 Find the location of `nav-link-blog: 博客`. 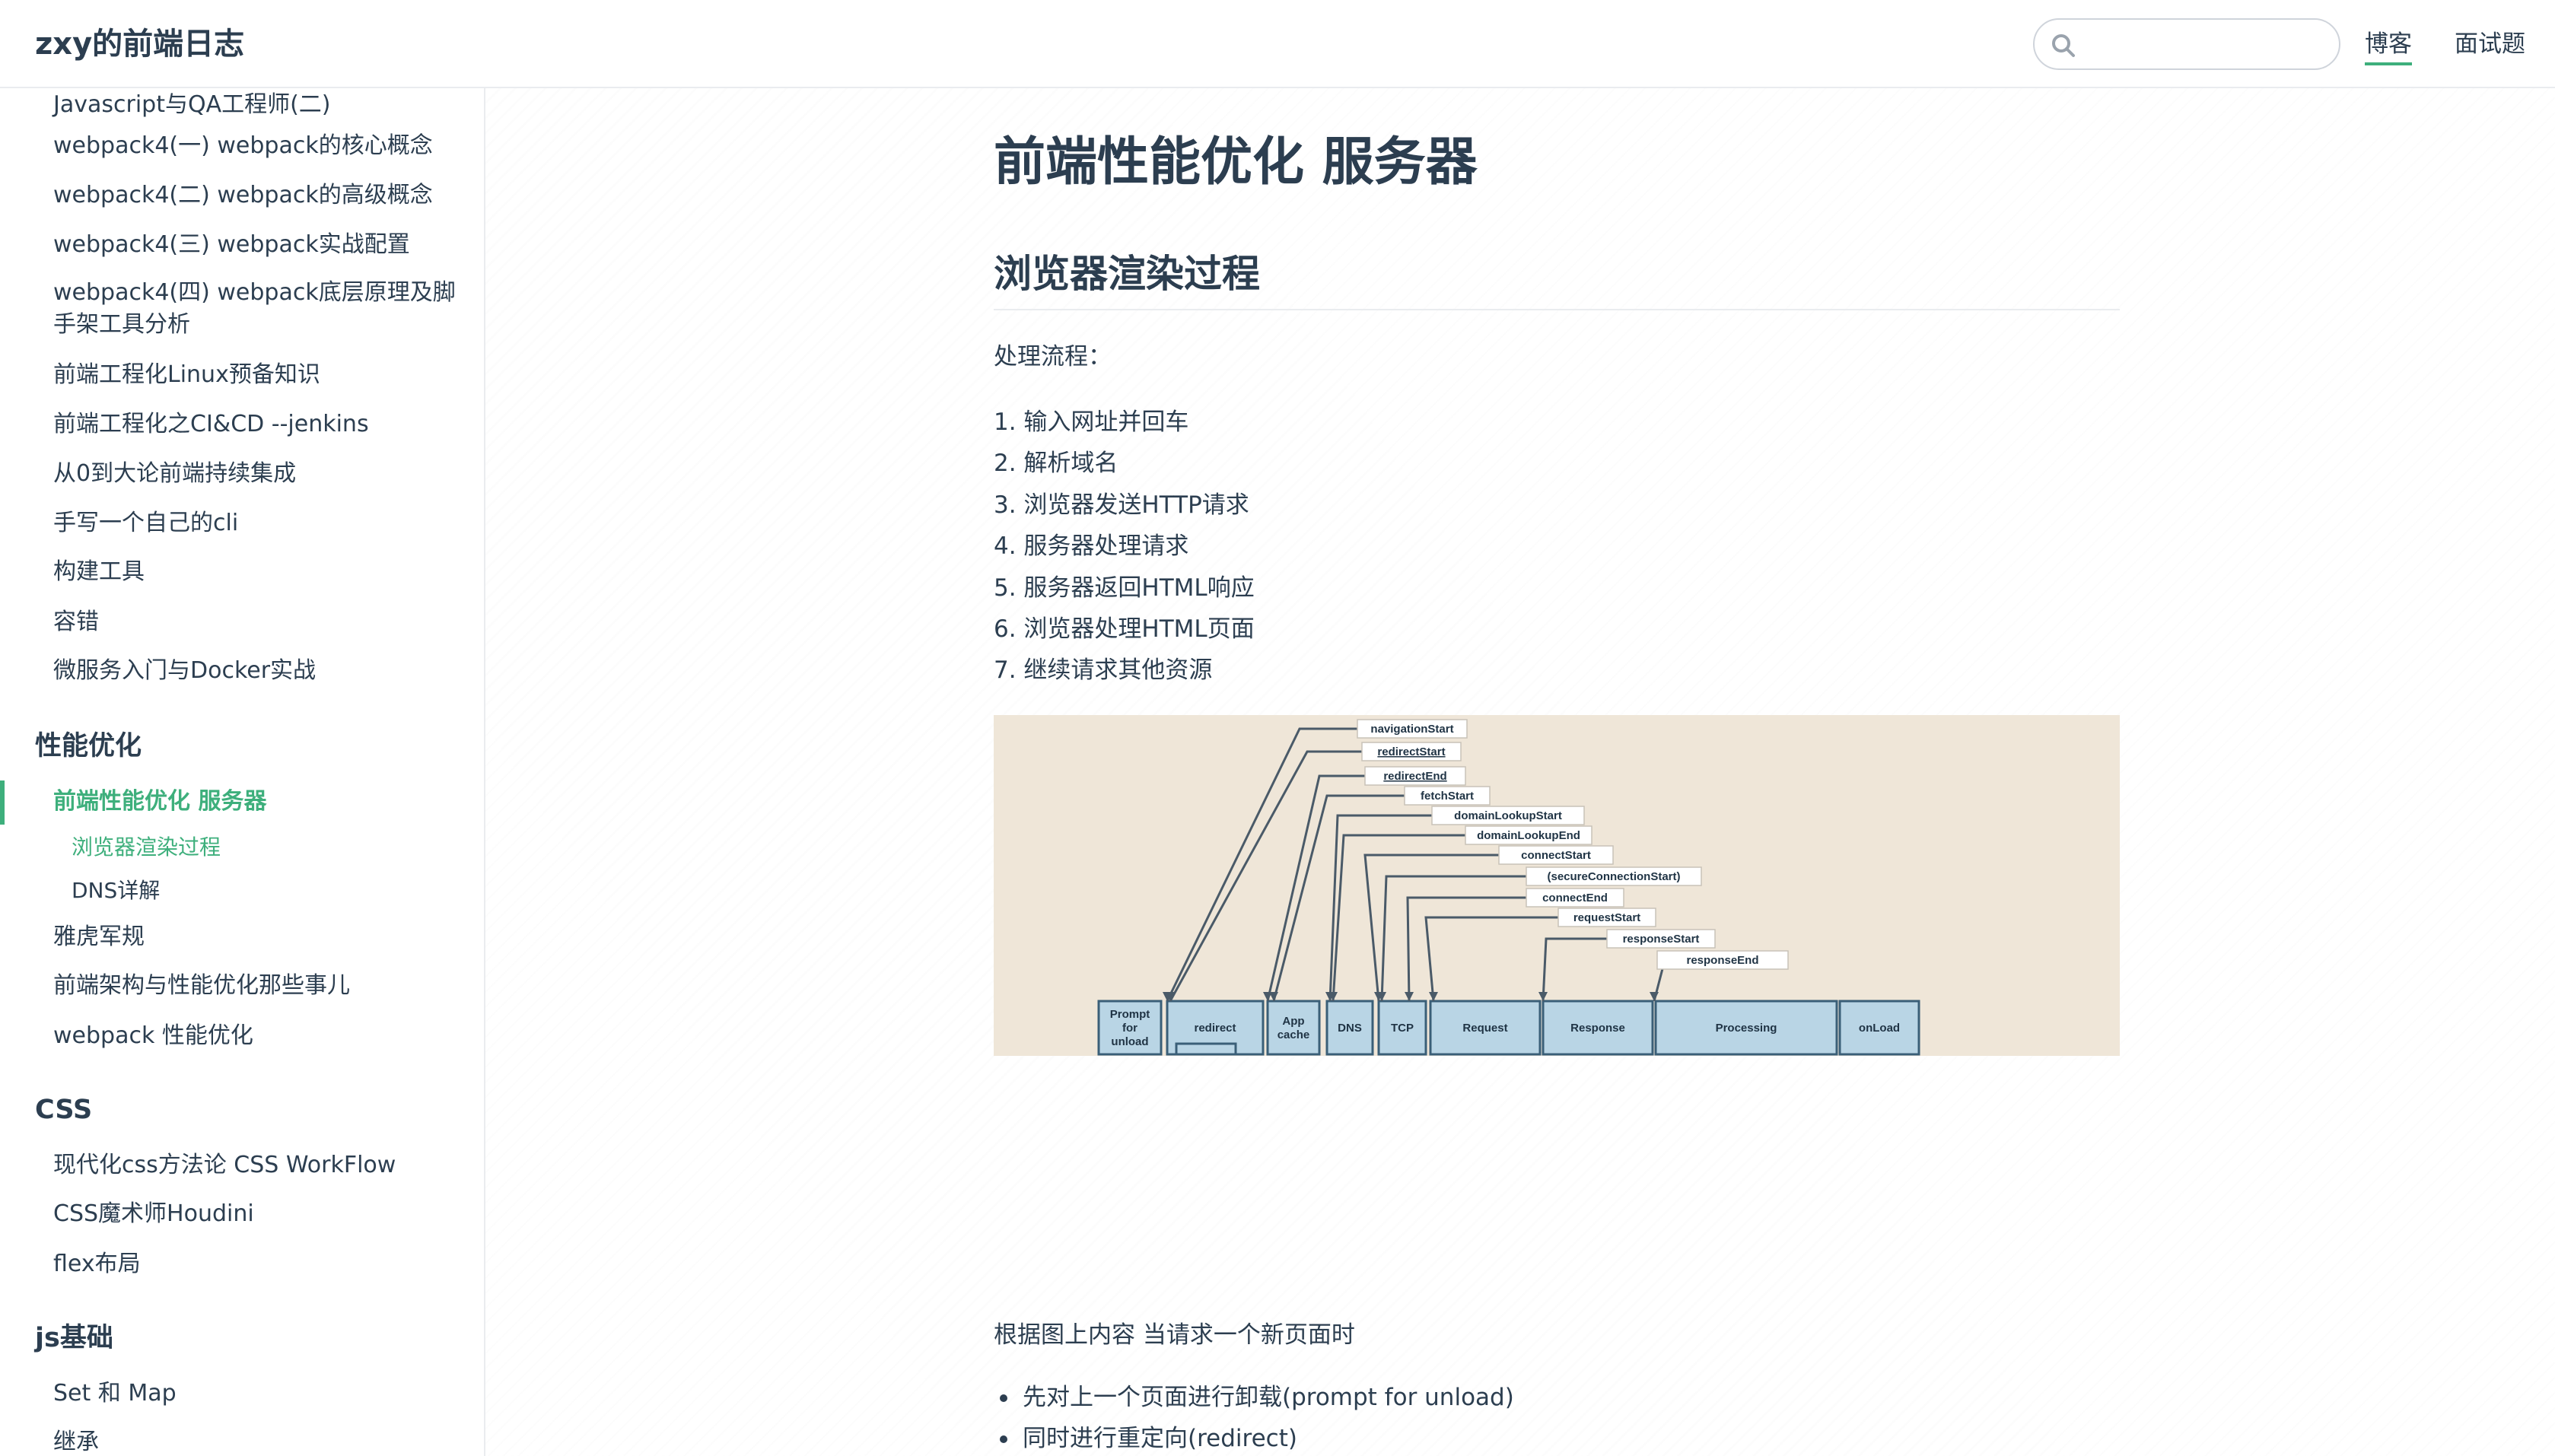

nav-link-blog: 博客 is located at coordinates (2388, 44).